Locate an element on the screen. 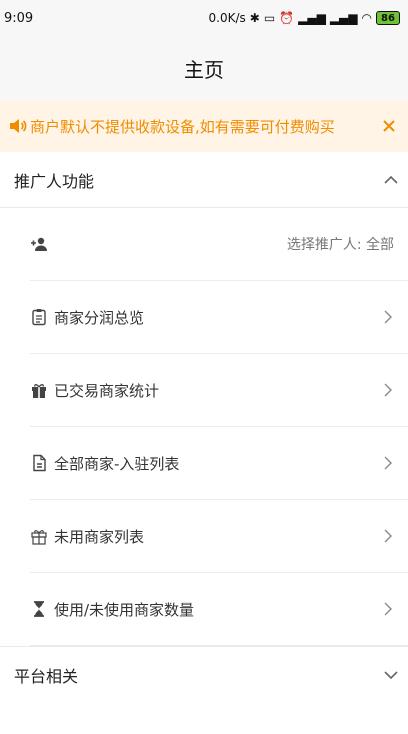 This screenshot has height=734, width=408. gift-outline-icon is located at coordinates (39, 537).